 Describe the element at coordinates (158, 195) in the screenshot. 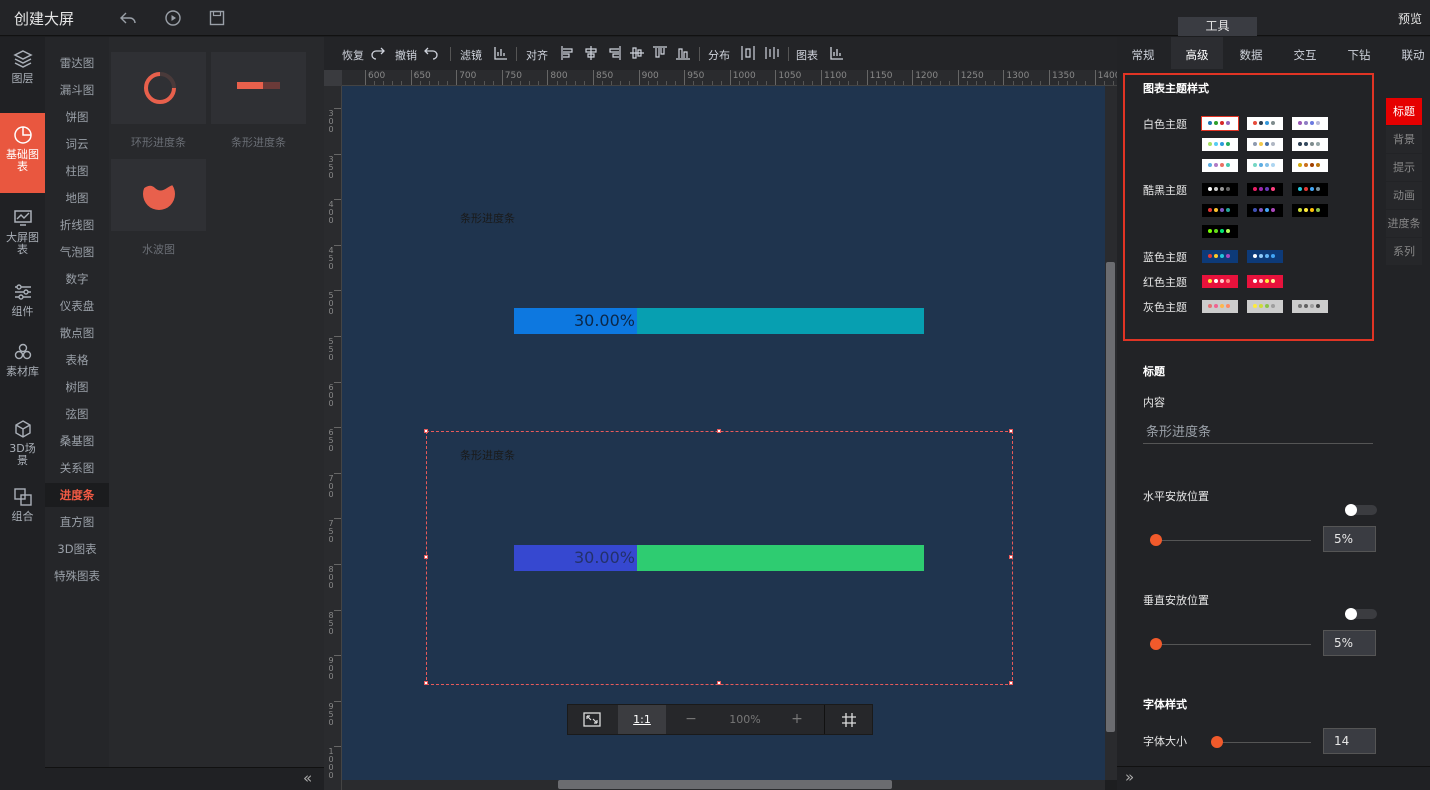

I see `thumb-liquid` at that location.